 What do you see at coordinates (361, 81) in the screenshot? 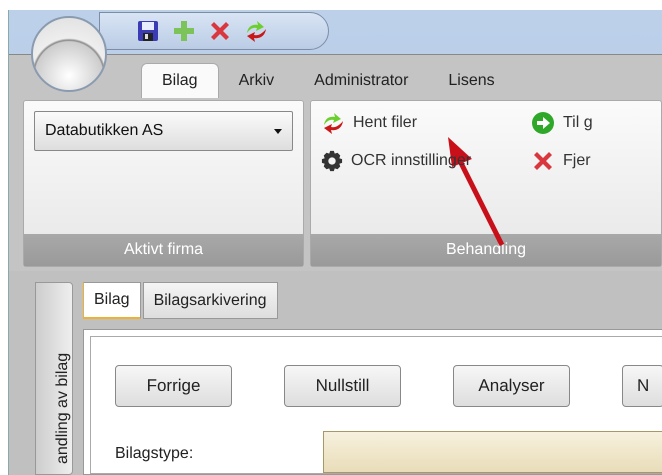
I see `ribbon-tab: Administrator` at bounding box center [361, 81].